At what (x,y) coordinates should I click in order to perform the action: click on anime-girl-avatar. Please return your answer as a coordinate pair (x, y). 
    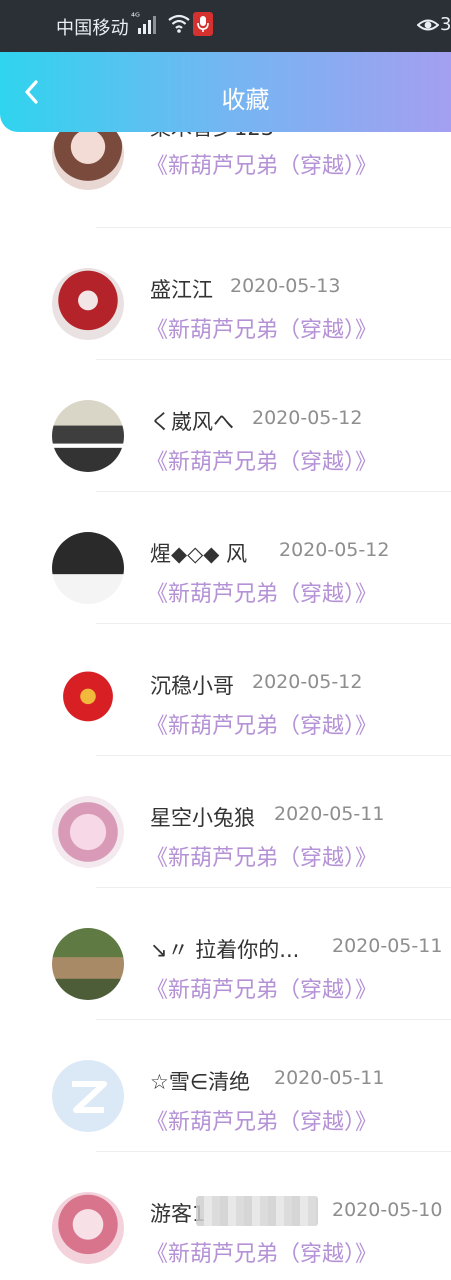
    Looking at the image, I should click on (88, 161).